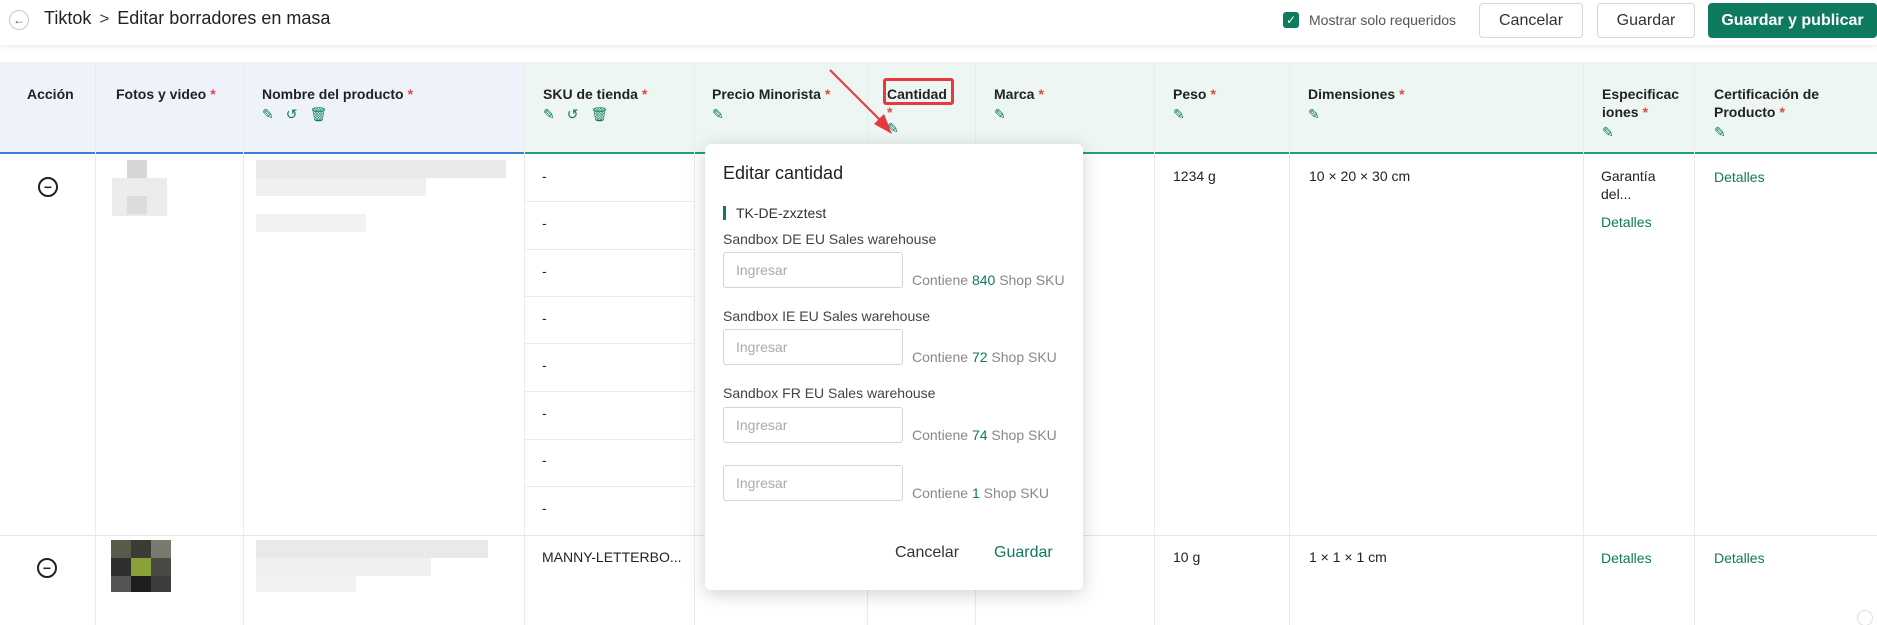  I want to click on annotation-arrow-icon, so click(860, 101).